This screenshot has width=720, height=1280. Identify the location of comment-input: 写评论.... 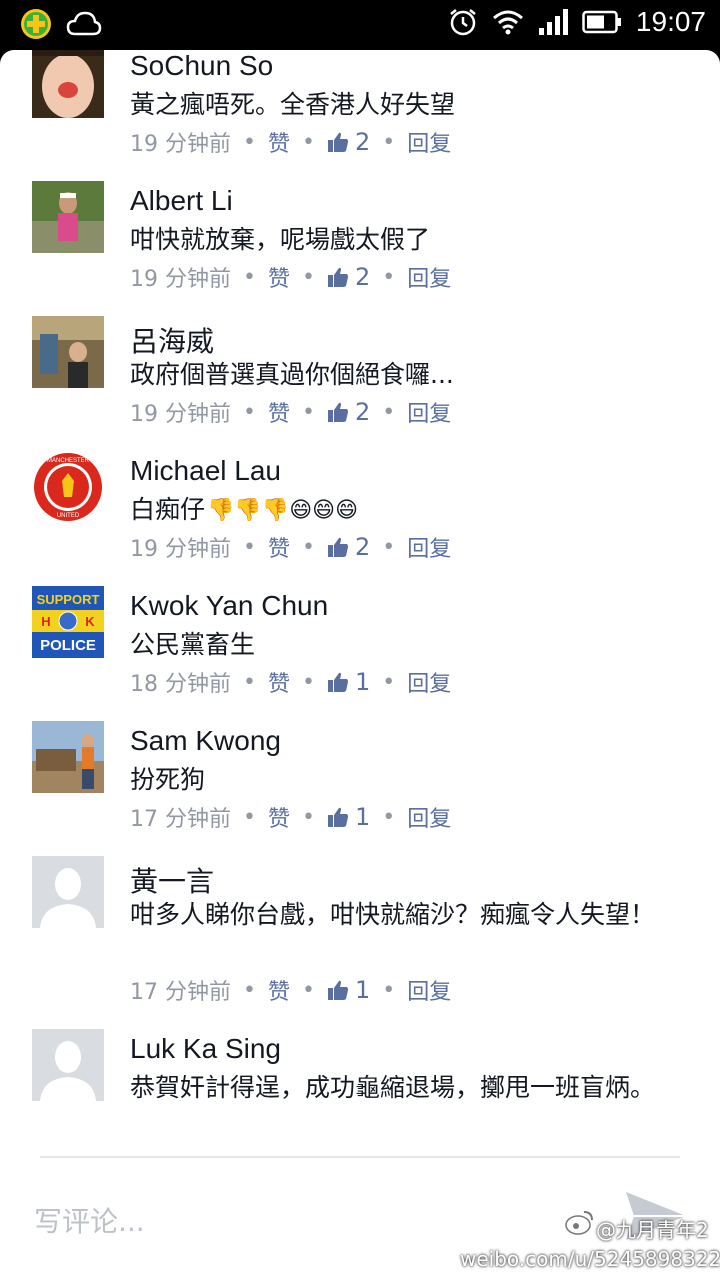
(89, 1220).